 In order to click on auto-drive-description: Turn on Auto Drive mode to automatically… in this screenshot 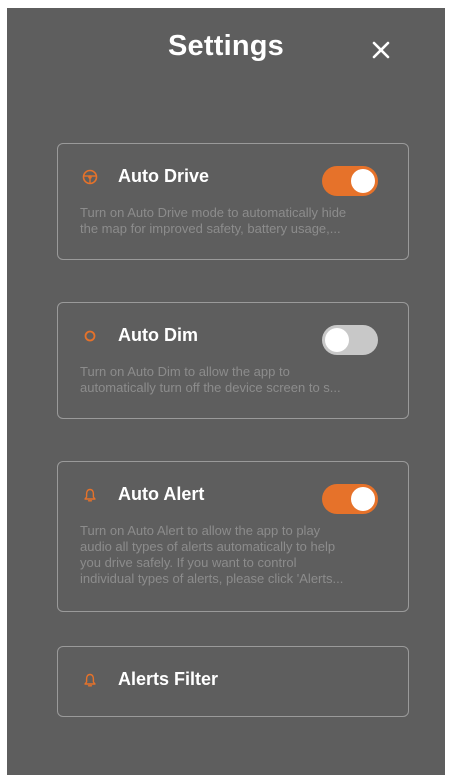, I will do `click(213, 220)`.